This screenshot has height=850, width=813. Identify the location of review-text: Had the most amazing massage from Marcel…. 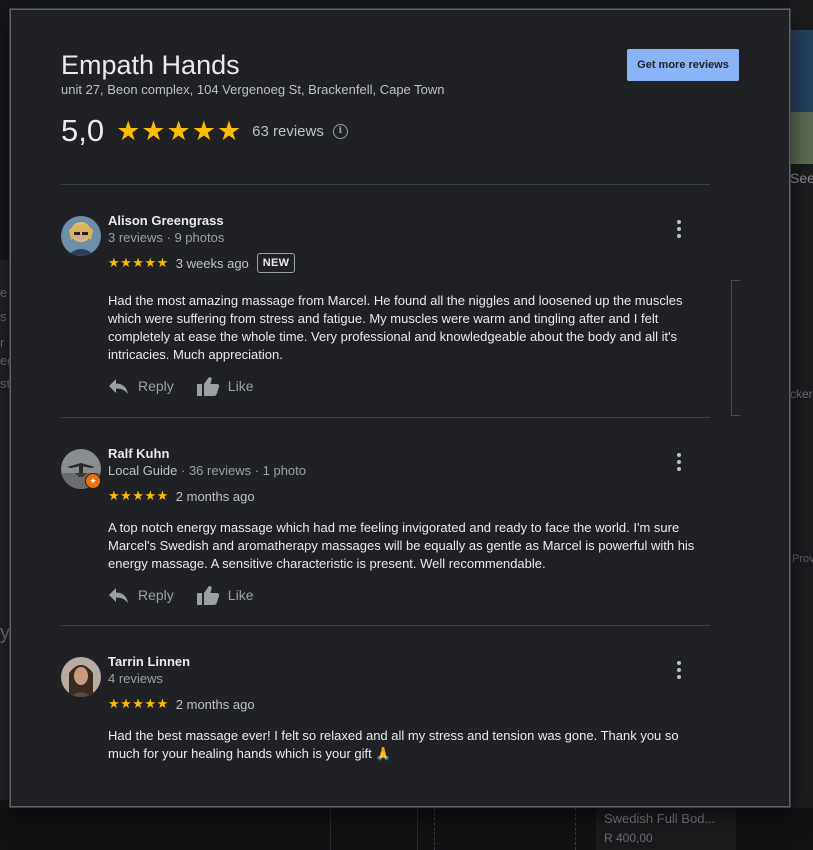
(395, 327).